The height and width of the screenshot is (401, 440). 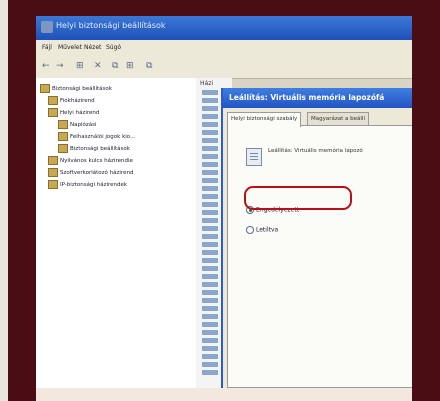 What do you see at coordinates (113, 47) in the screenshot?
I see `menu-help: Súgó` at bounding box center [113, 47].